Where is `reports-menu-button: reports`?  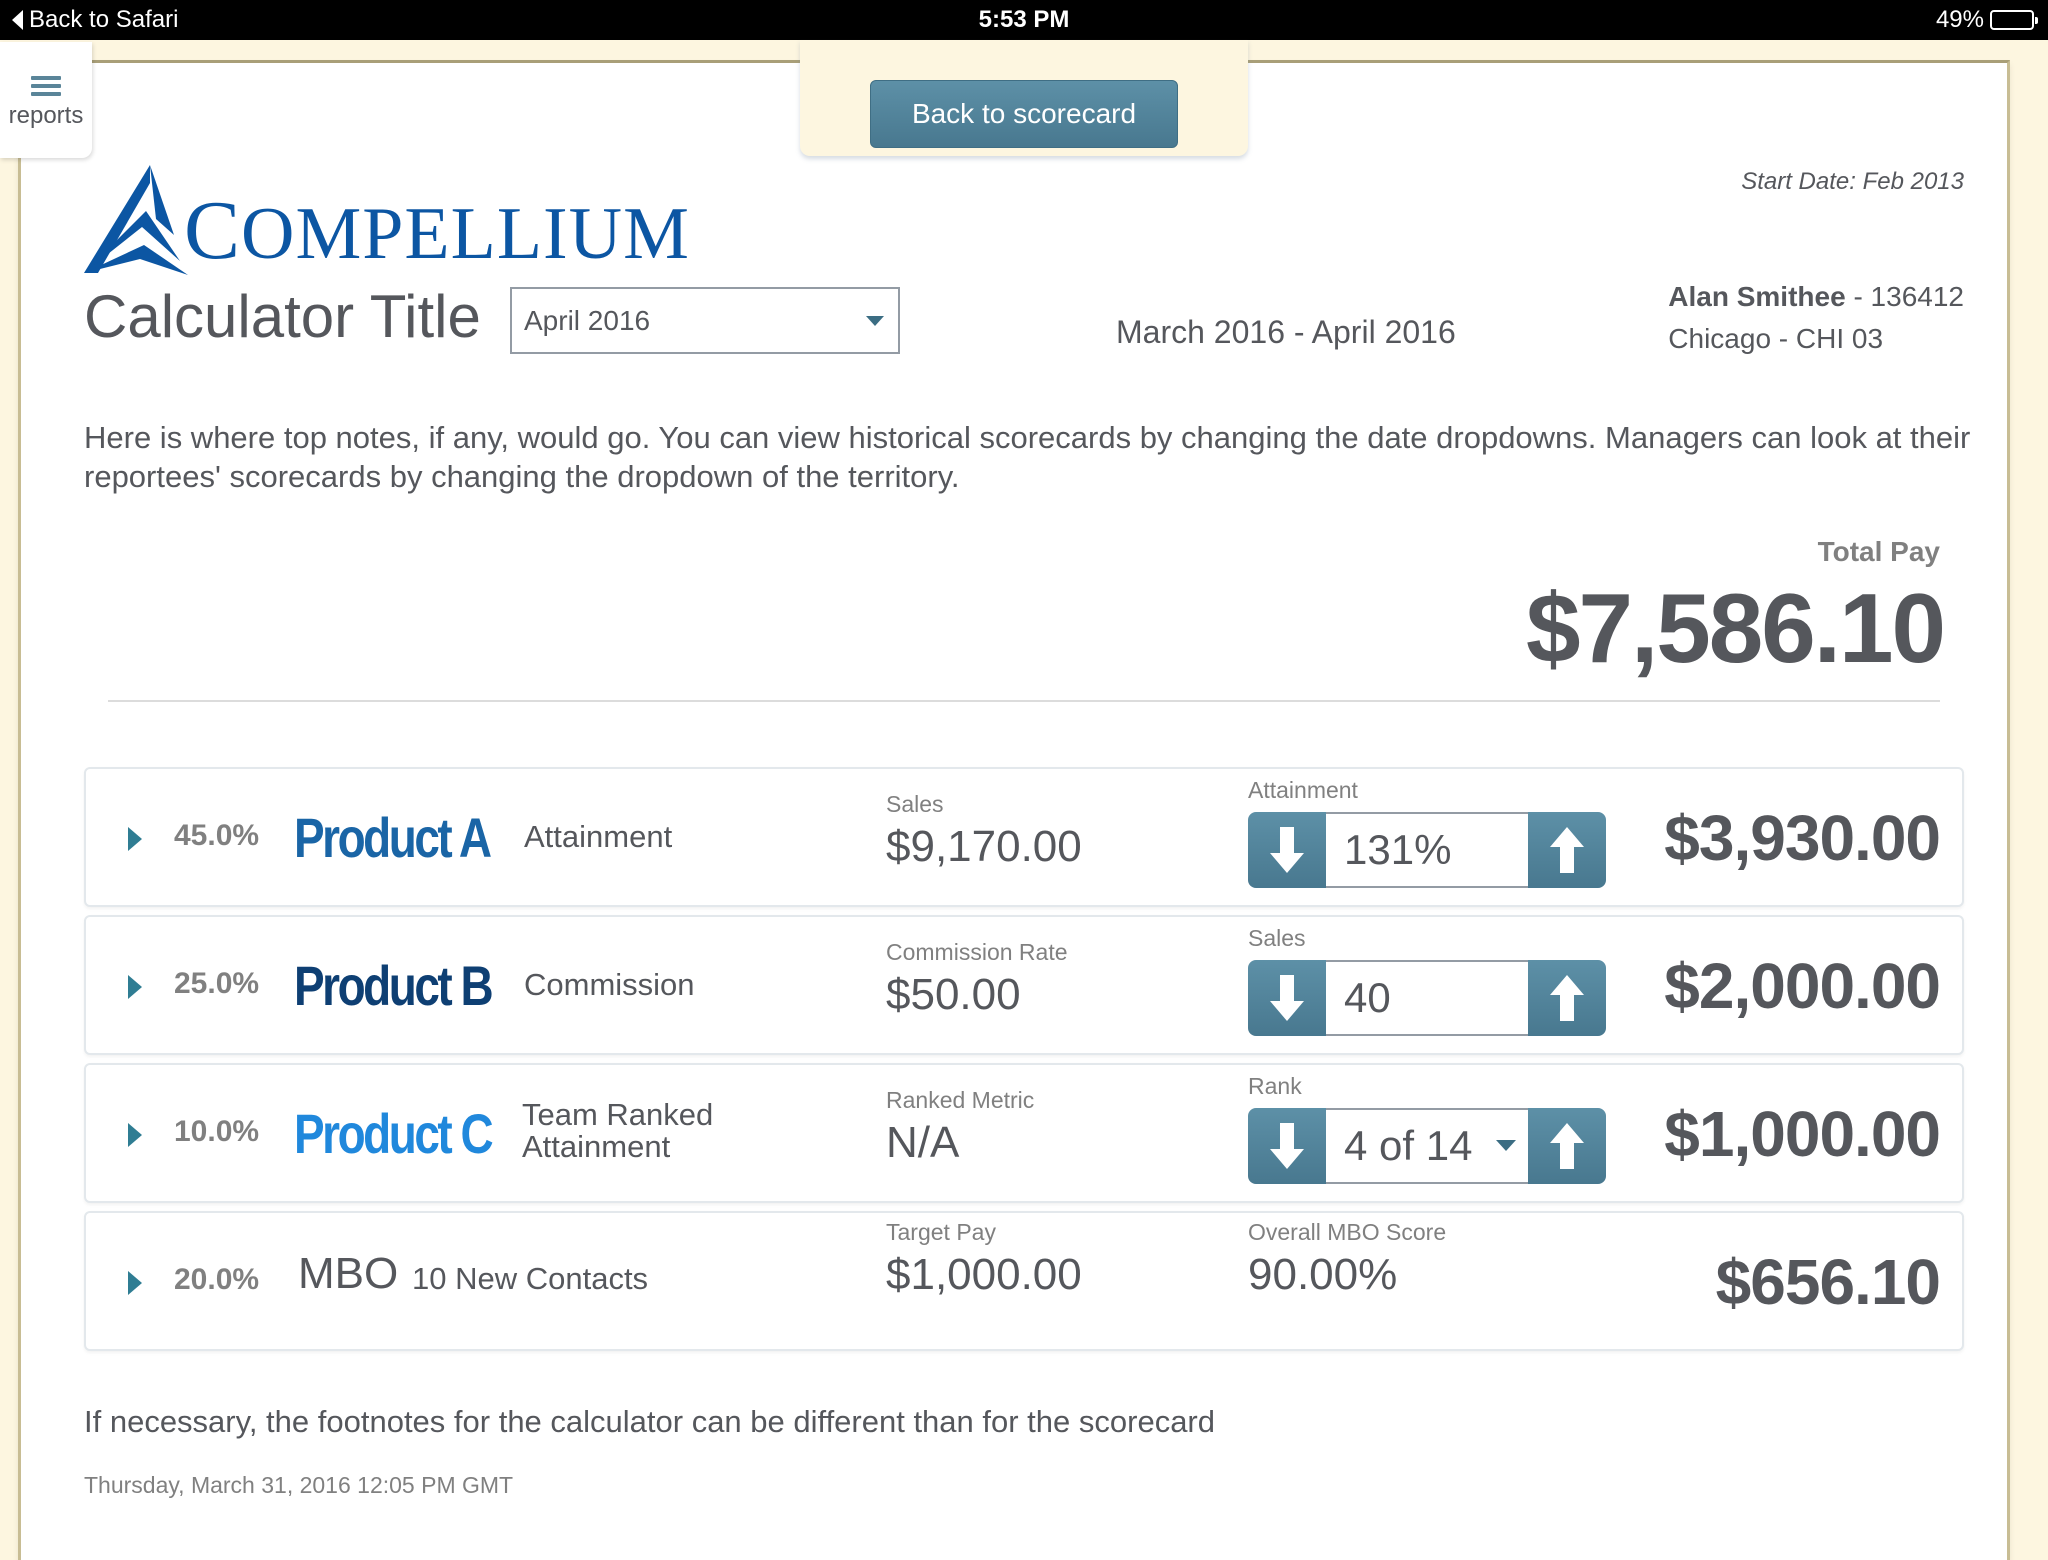 reports-menu-button: reports is located at coordinates (46, 100).